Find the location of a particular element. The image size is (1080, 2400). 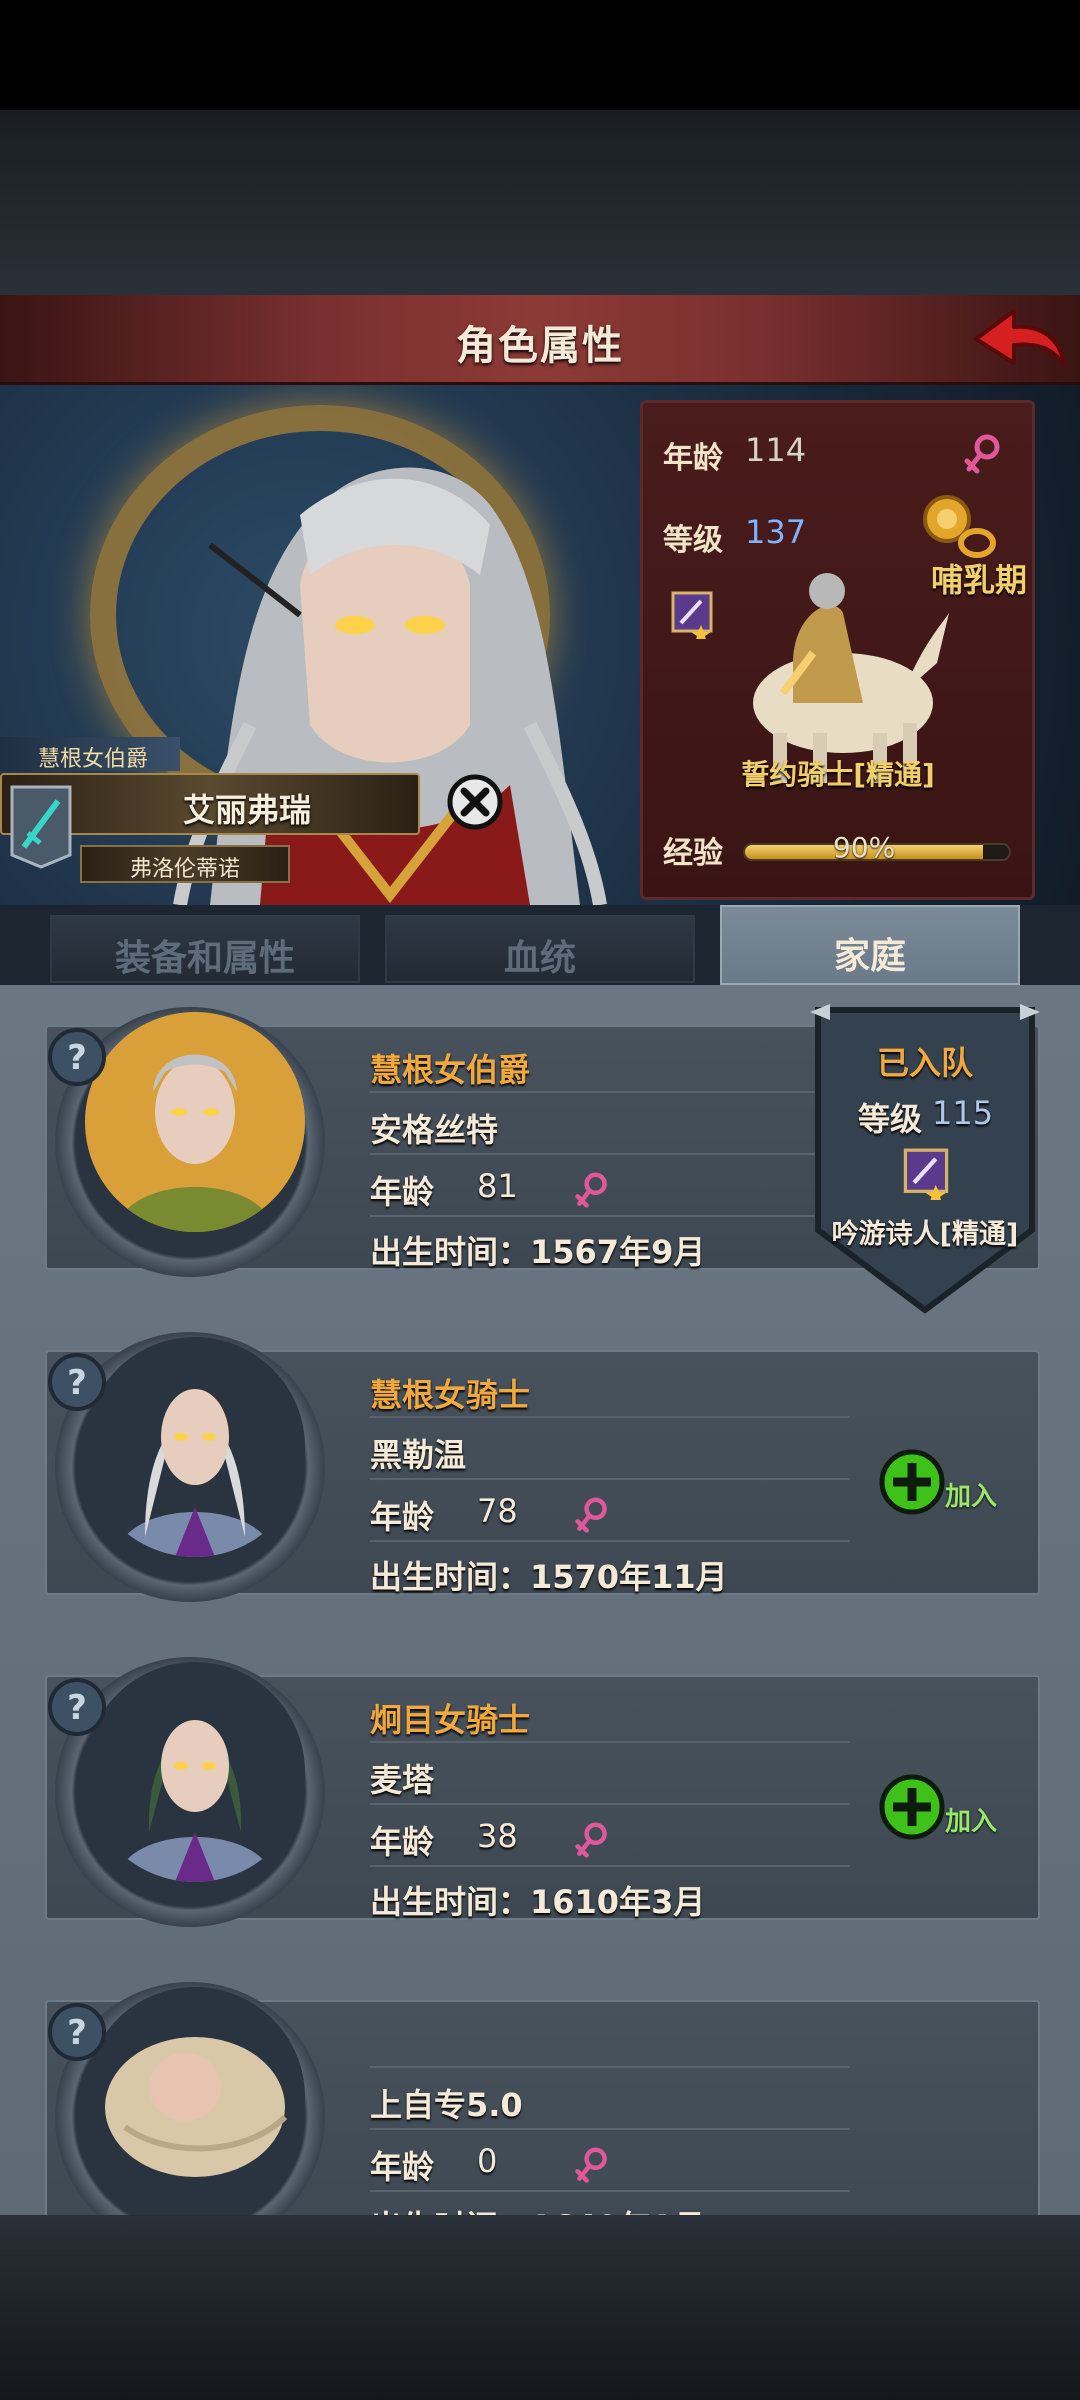

member-title: 慧根女骑士 is located at coordinates (450, 1395).